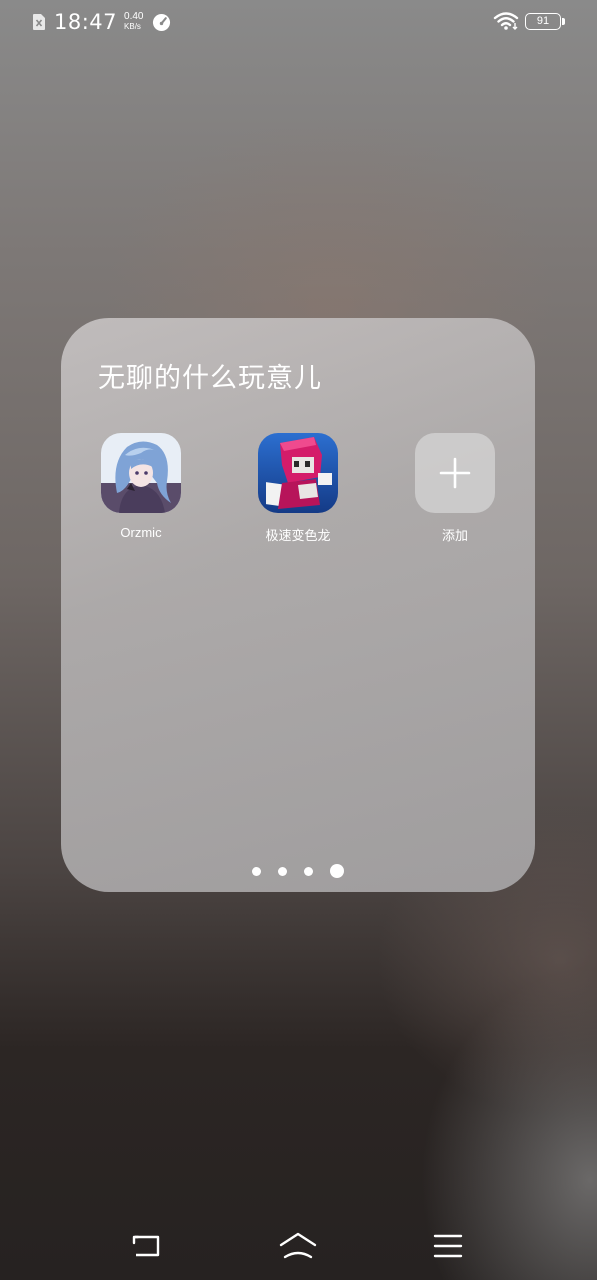 The image size is (597, 1280). I want to click on app-orzmic: Orzmic, so click(141, 486).